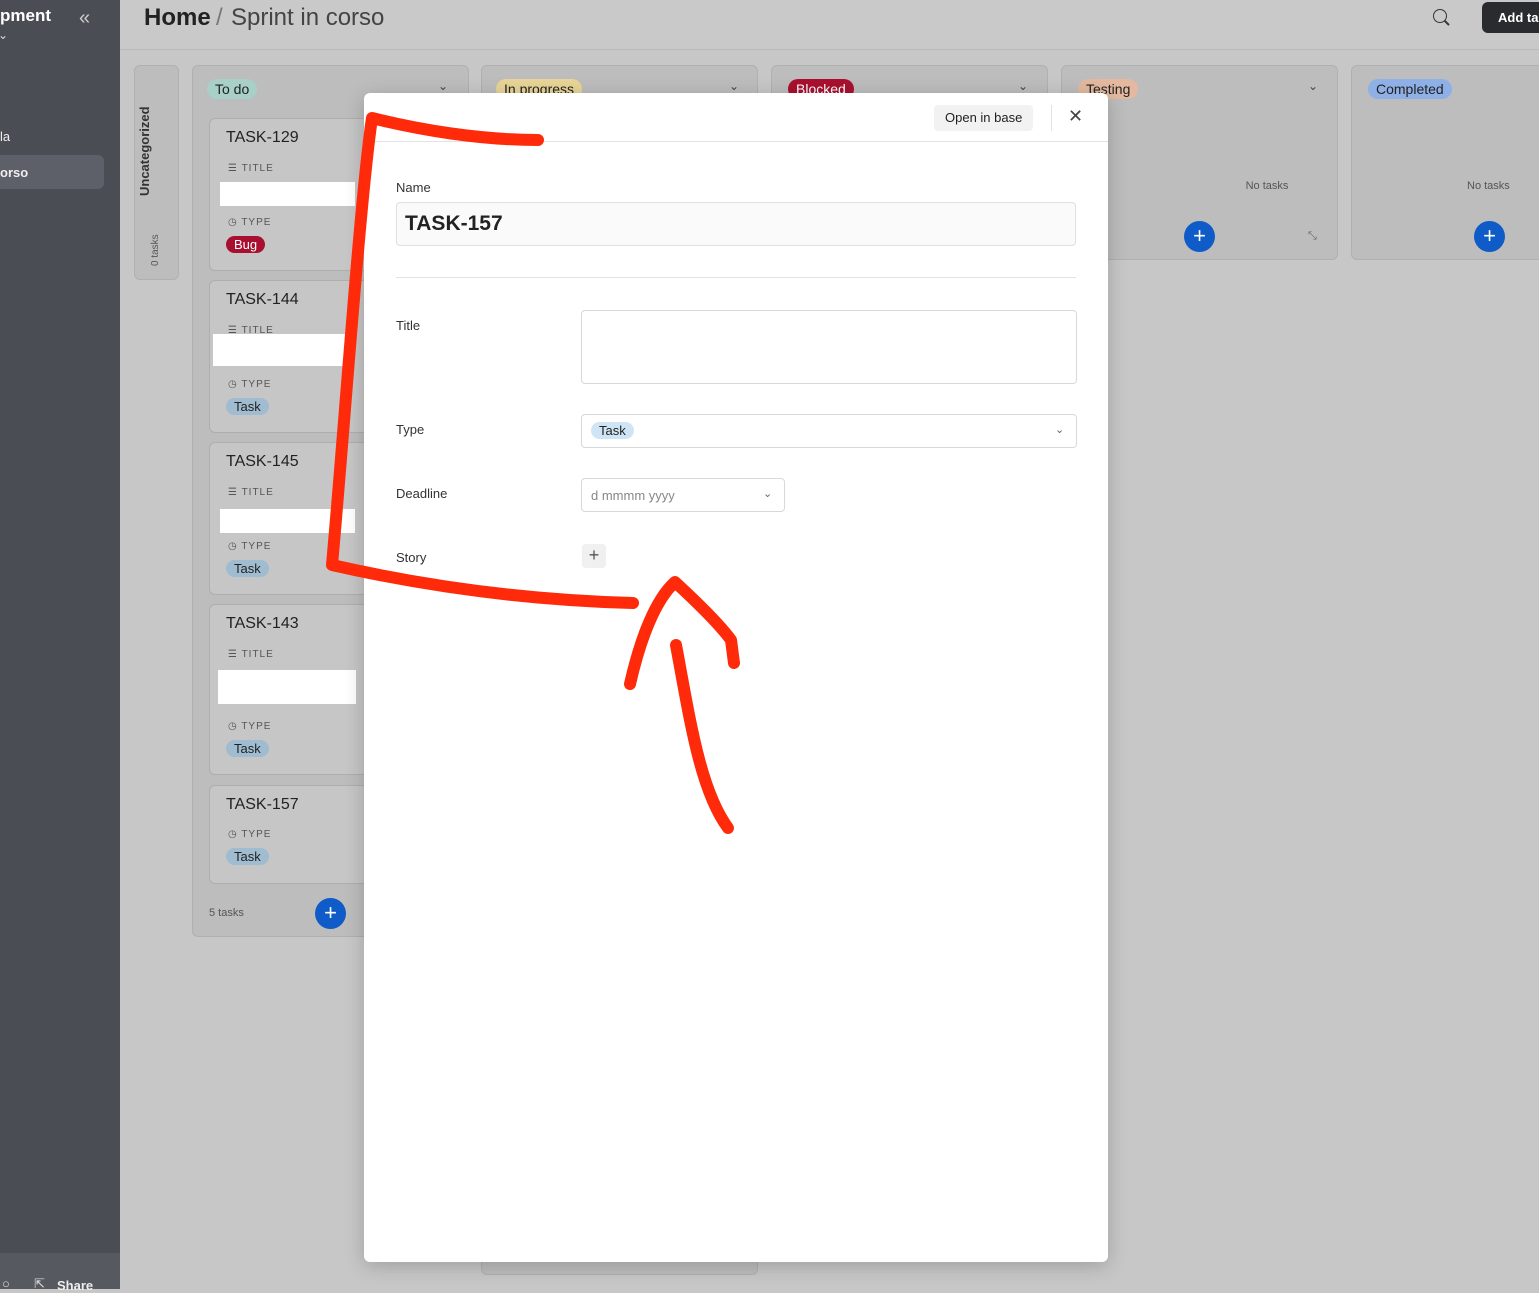 The height and width of the screenshot is (1293, 1539). Describe the element at coordinates (829, 347) in the screenshot. I see `title-input` at that location.